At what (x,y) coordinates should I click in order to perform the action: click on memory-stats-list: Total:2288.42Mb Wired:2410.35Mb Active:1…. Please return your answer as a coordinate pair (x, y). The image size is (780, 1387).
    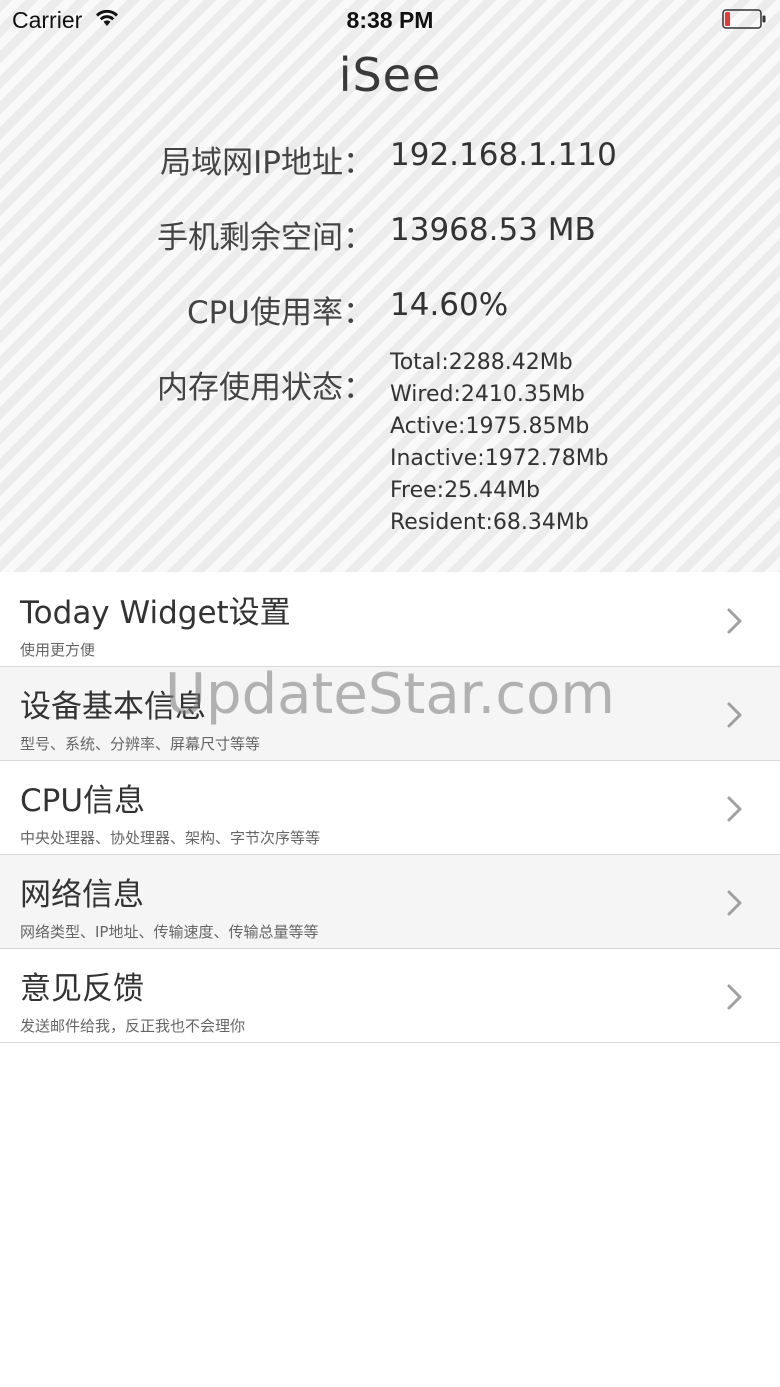
    Looking at the image, I should click on (499, 443).